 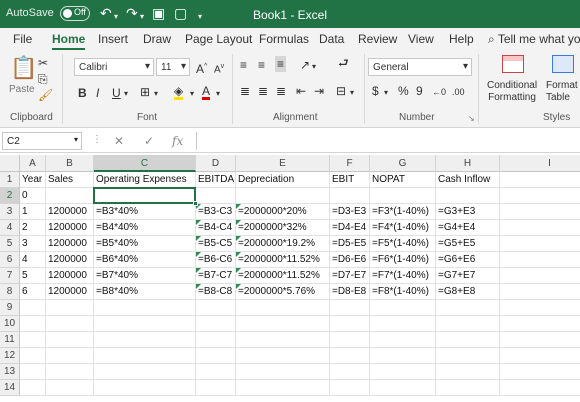 What do you see at coordinates (33, 388) in the screenshot?
I see `cell-a14` at bounding box center [33, 388].